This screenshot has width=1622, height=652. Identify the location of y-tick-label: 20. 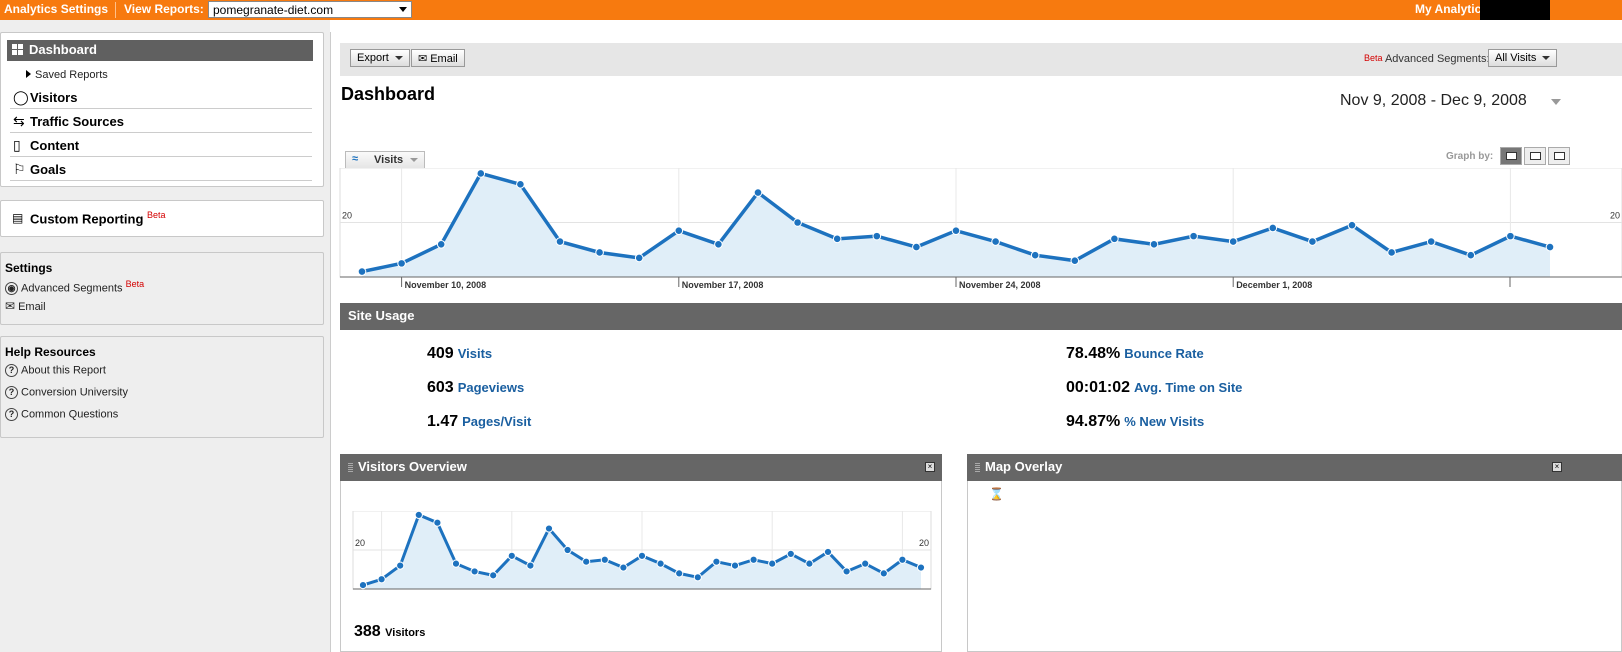
(360, 543).